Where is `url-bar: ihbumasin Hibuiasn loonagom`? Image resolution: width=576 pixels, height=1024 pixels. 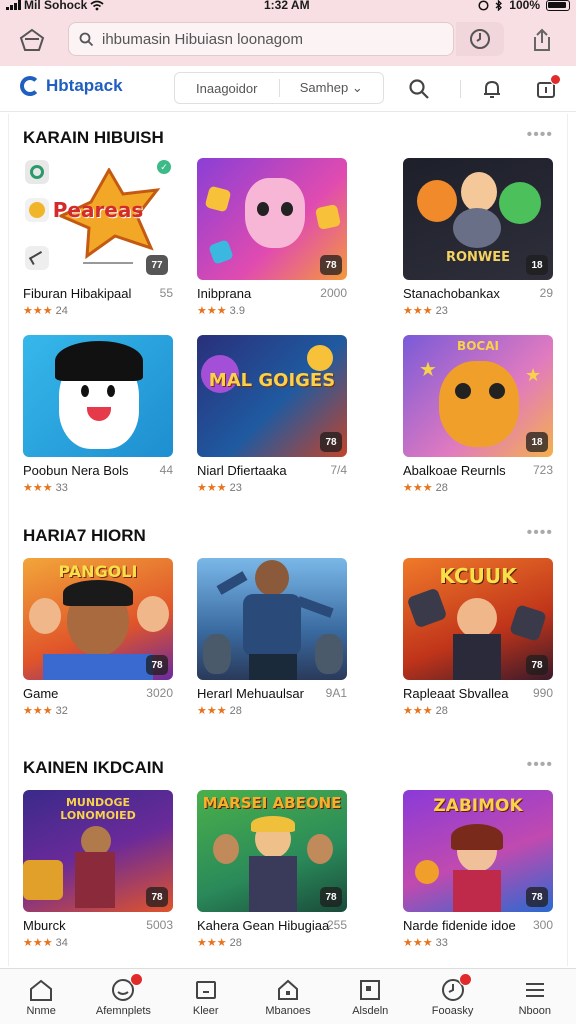 url-bar: ihbumasin Hibuiasn loonagom is located at coordinates (261, 39).